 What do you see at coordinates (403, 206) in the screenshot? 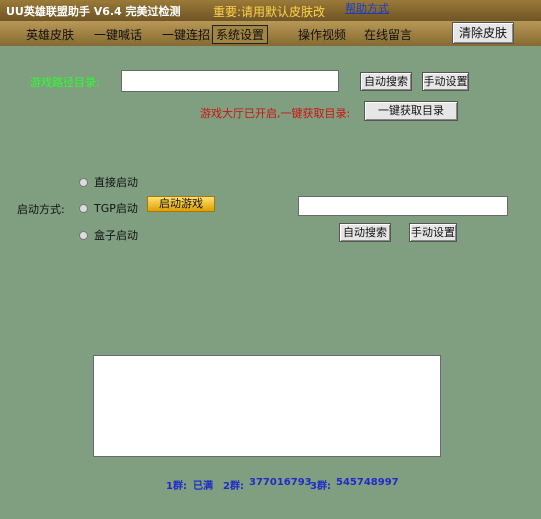
I see `launch-path-input` at bounding box center [403, 206].